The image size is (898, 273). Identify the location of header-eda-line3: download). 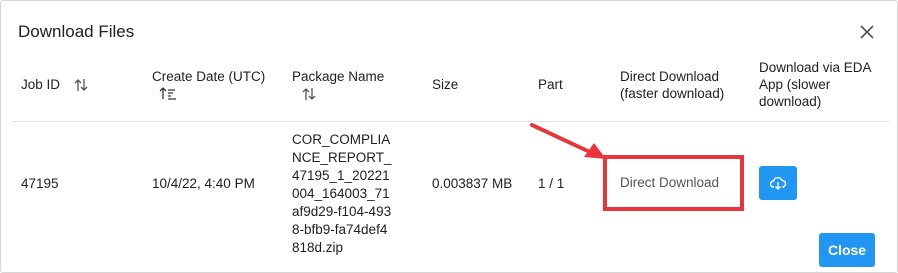
(790, 101).